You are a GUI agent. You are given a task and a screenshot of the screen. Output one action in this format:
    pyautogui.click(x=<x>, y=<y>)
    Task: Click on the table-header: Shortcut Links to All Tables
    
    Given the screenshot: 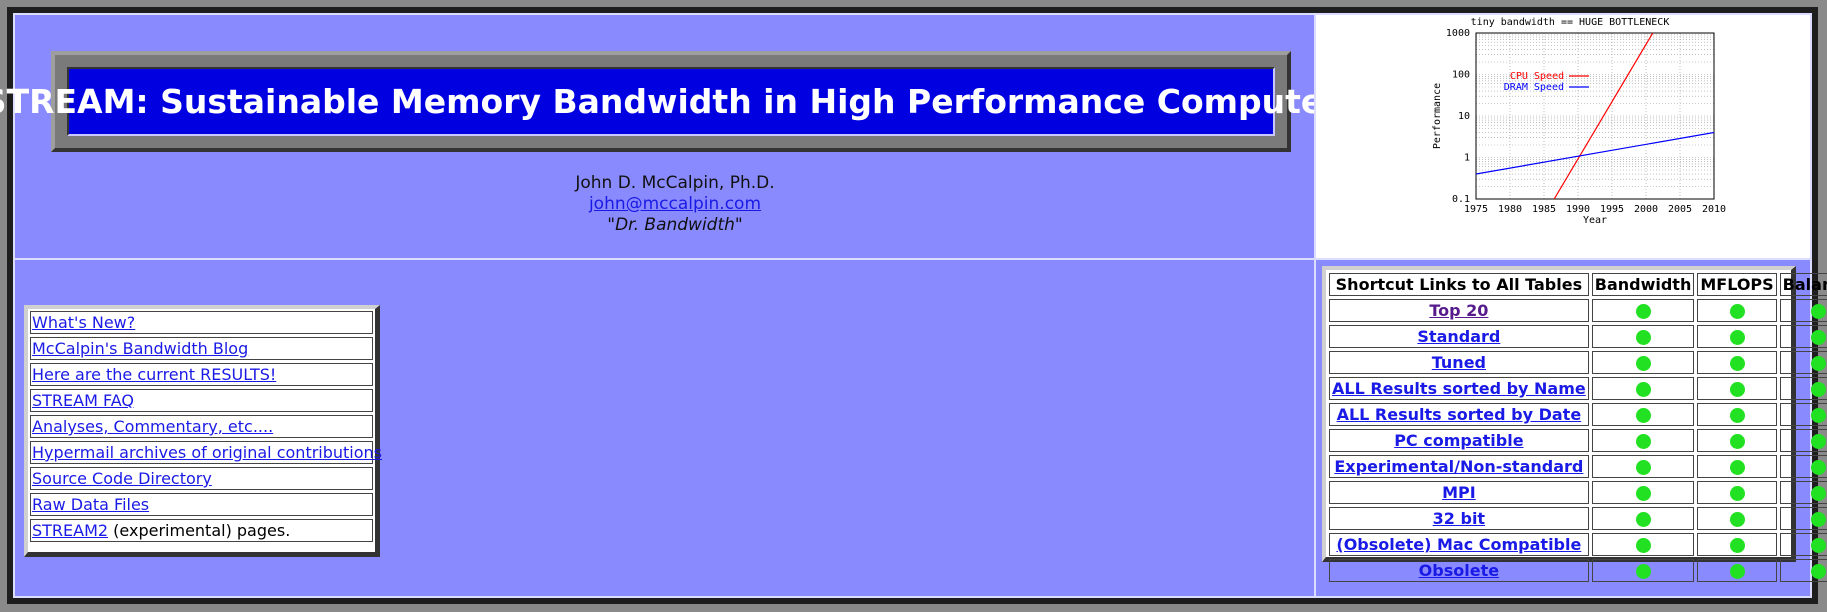 What is the action you would take?
    pyautogui.click(x=1459, y=284)
    